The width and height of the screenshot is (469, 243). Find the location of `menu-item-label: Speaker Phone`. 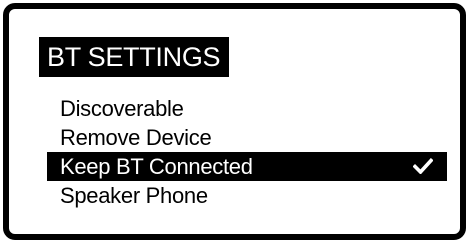

menu-item-label: Speaker Phone is located at coordinates (134, 195).